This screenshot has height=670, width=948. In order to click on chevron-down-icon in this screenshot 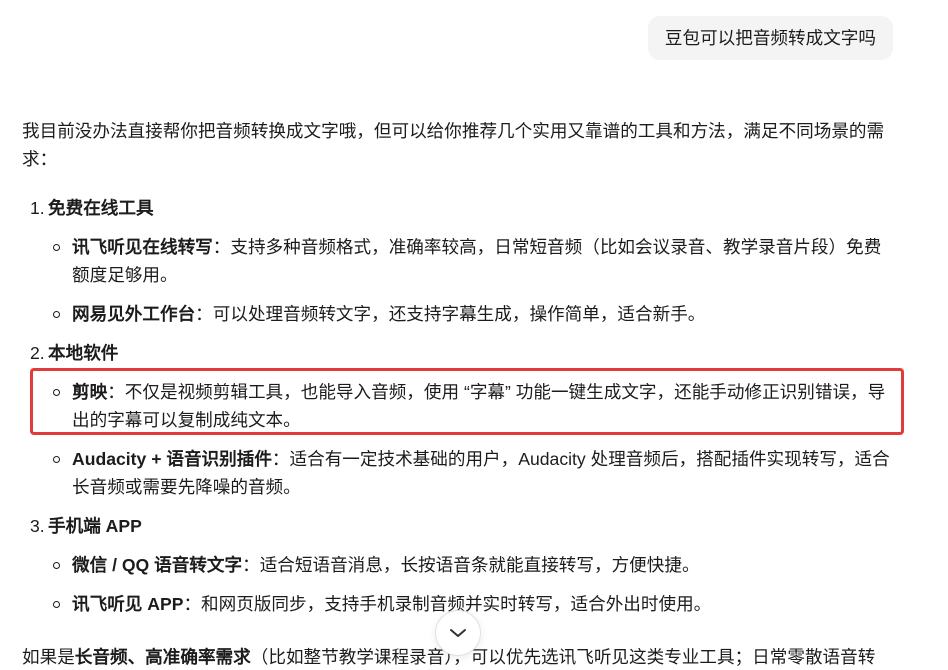, I will do `click(458, 633)`.